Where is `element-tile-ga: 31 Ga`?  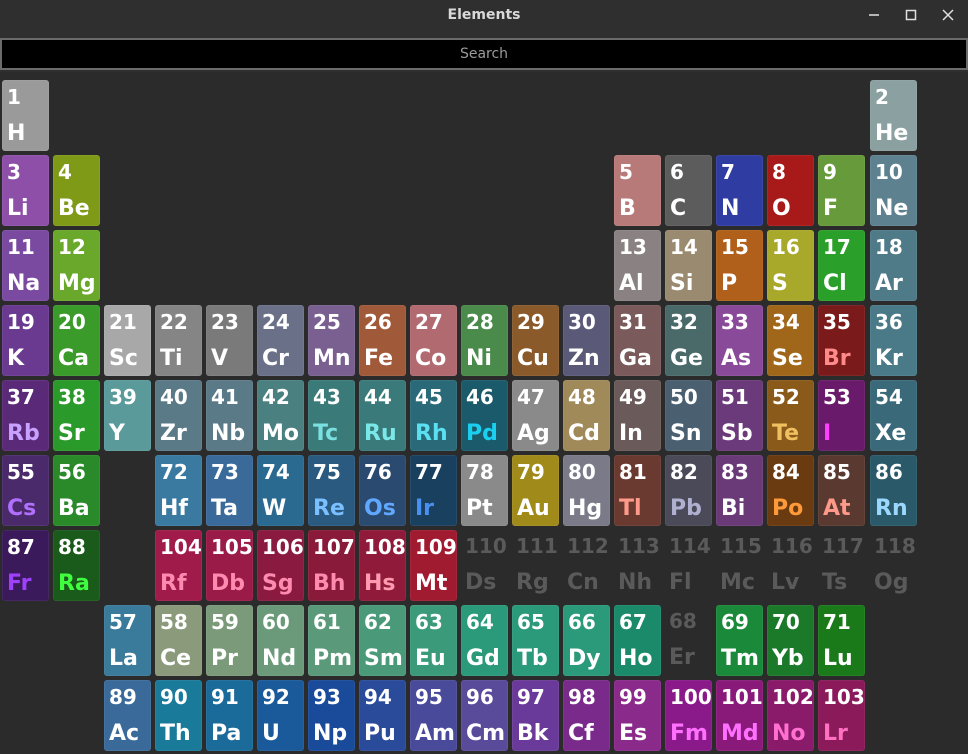 element-tile-ga: 31 Ga is located at coordinates (637, 340).